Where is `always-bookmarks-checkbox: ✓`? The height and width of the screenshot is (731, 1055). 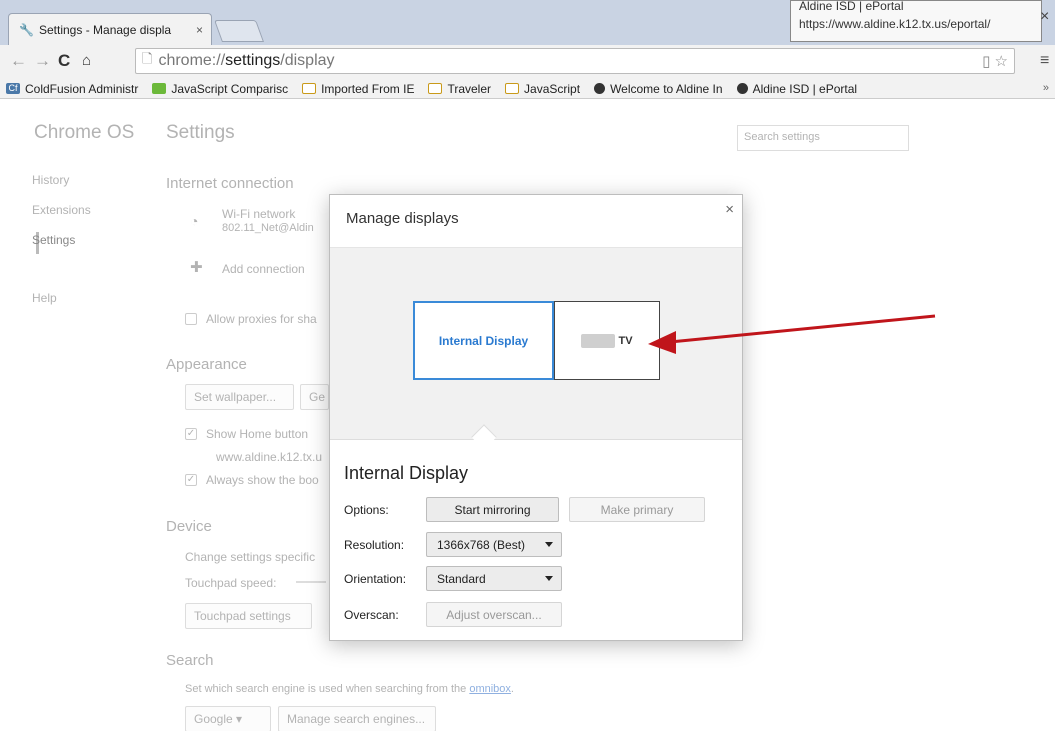
always-bookmarks-checkbox: ✓ is located at coordinates (191, 480).